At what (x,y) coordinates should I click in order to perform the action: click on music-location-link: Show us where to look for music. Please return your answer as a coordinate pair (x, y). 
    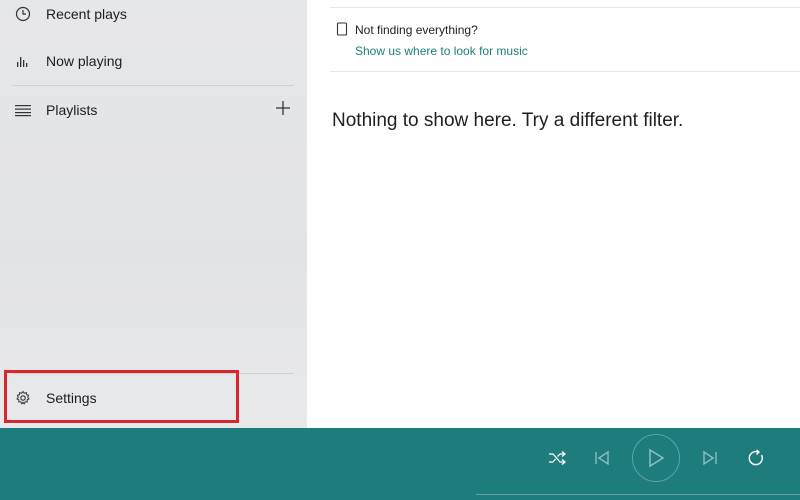
    Looking at the image, I should click on (441, 51).